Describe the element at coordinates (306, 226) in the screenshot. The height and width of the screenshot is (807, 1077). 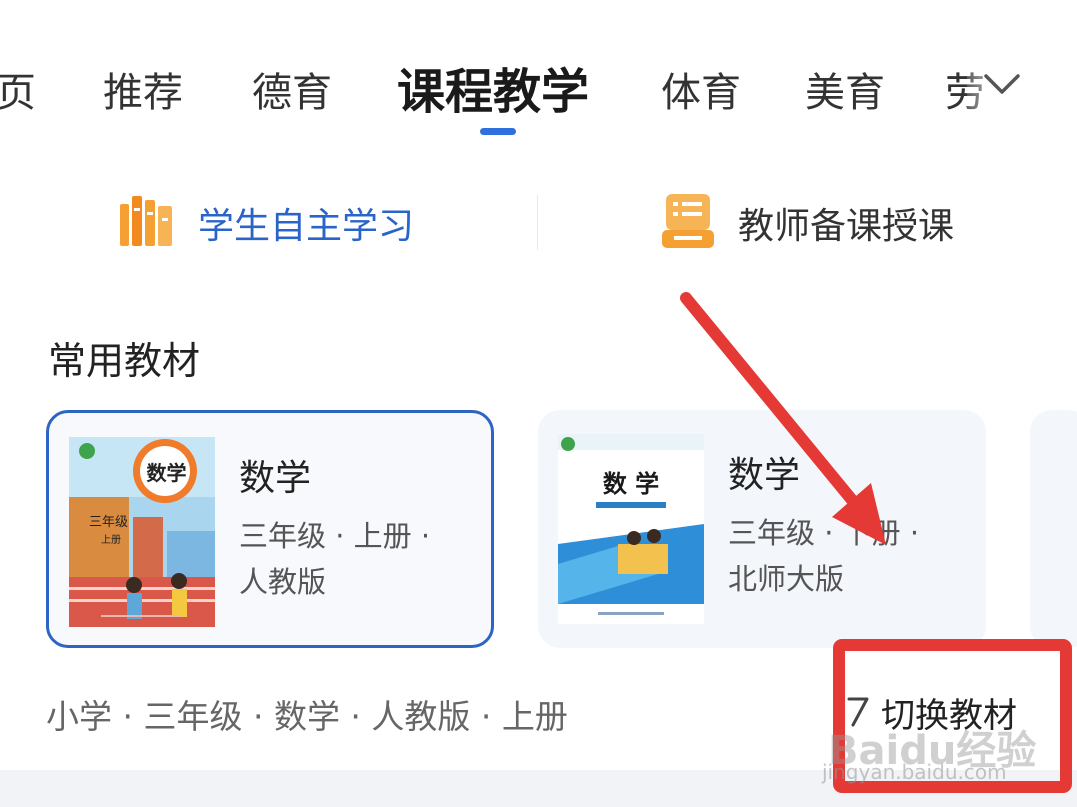
I see `student-self-study-label: 学生自主学习` at that location.